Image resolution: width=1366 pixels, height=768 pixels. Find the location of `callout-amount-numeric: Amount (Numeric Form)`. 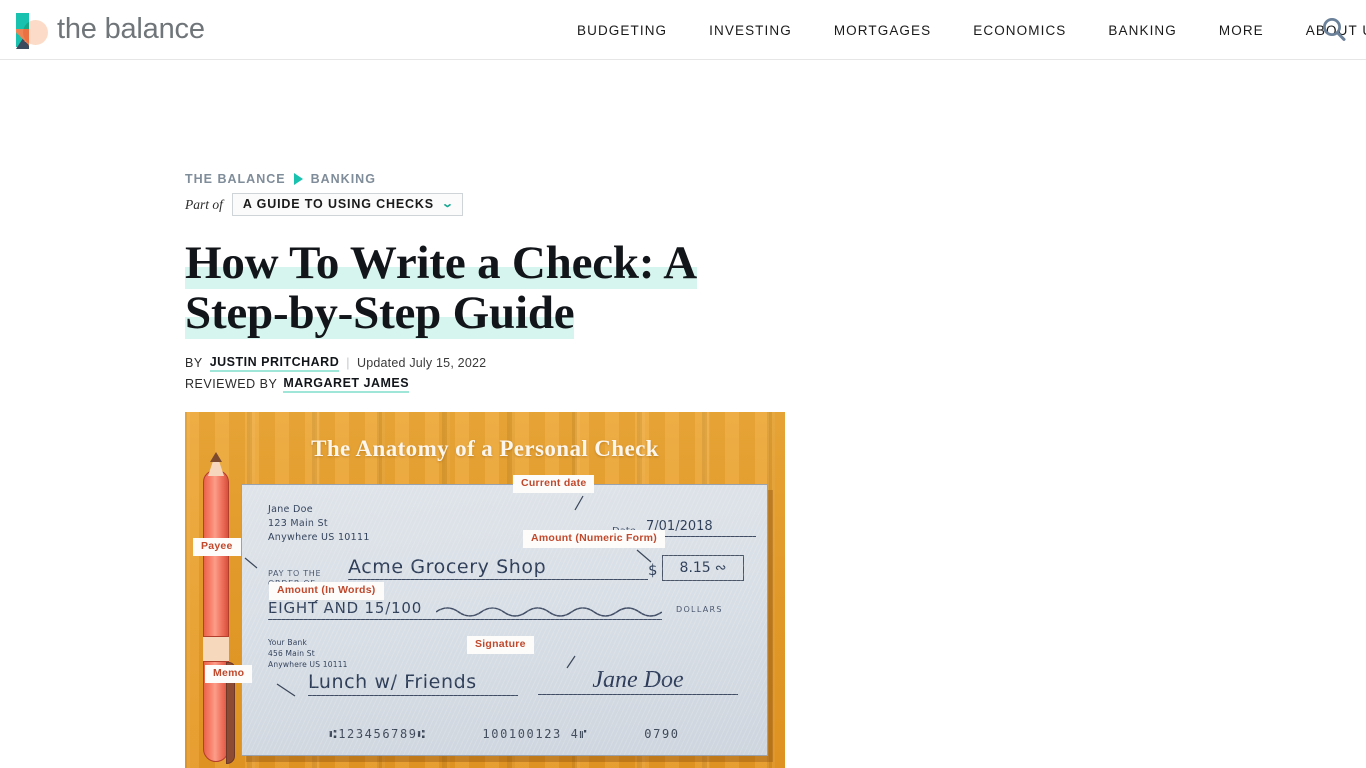

callout-amount-numeric: Amount (Numeric Form) is located at coordinates (594, 539).